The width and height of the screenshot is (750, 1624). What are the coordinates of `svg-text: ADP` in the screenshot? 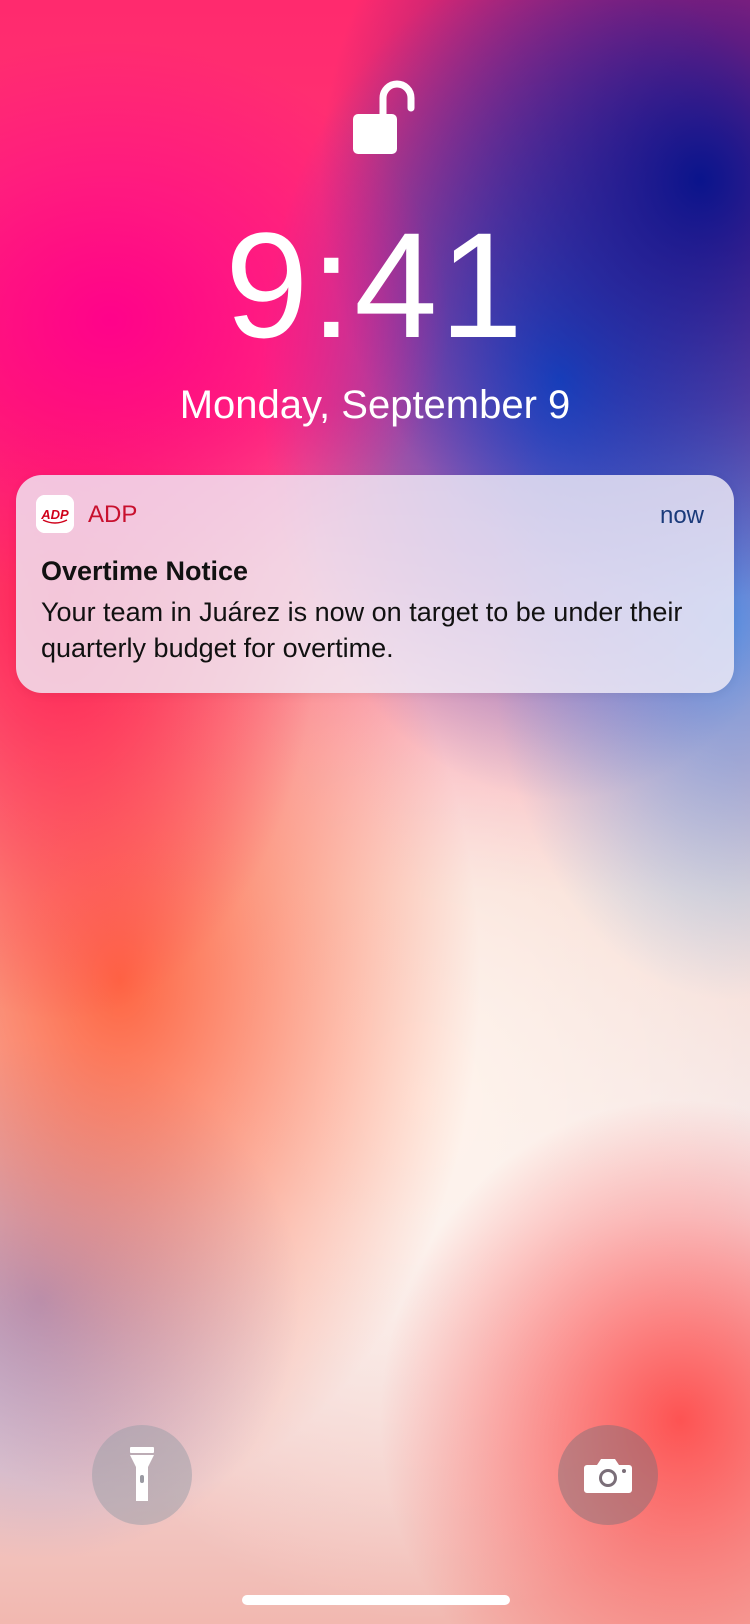 It's located at (54, 514).